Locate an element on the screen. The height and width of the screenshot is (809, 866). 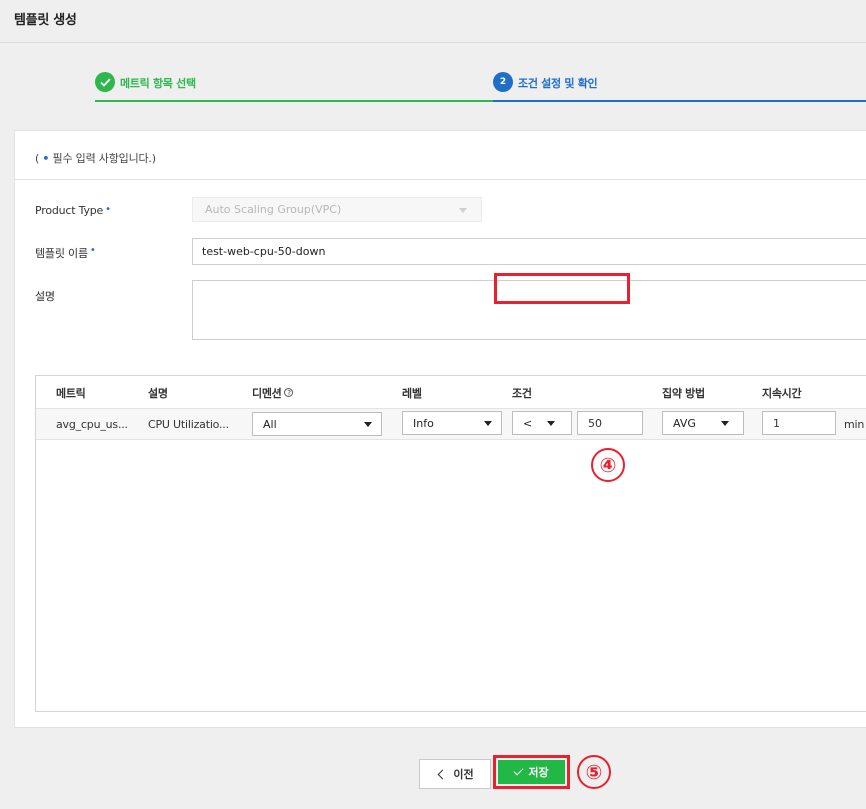
product-type-label: Product Type • is located at coordinates (73, 210).